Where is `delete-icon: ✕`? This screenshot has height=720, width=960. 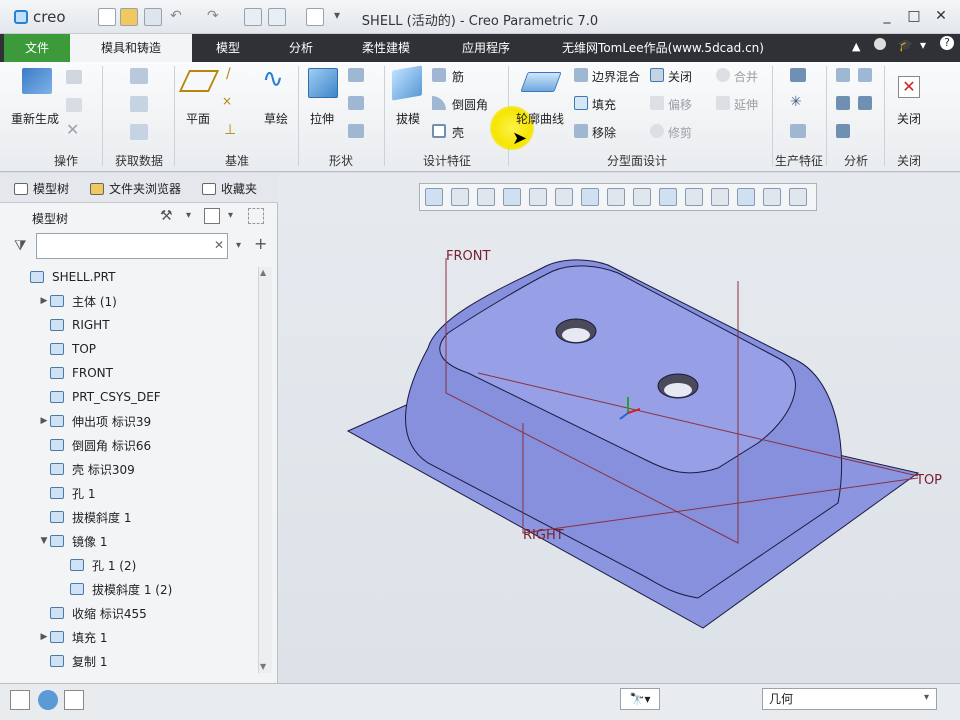
delete-icon: ✕ is located at coordinates (72, 129).